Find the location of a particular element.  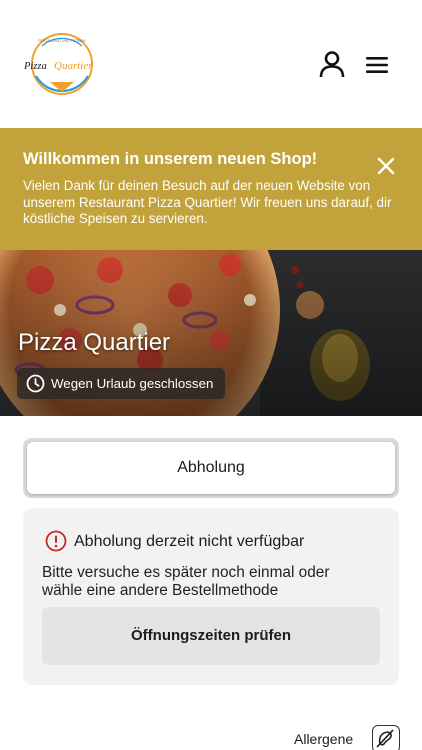

allergene-link: Allergene is located at coordinates (323, 739).